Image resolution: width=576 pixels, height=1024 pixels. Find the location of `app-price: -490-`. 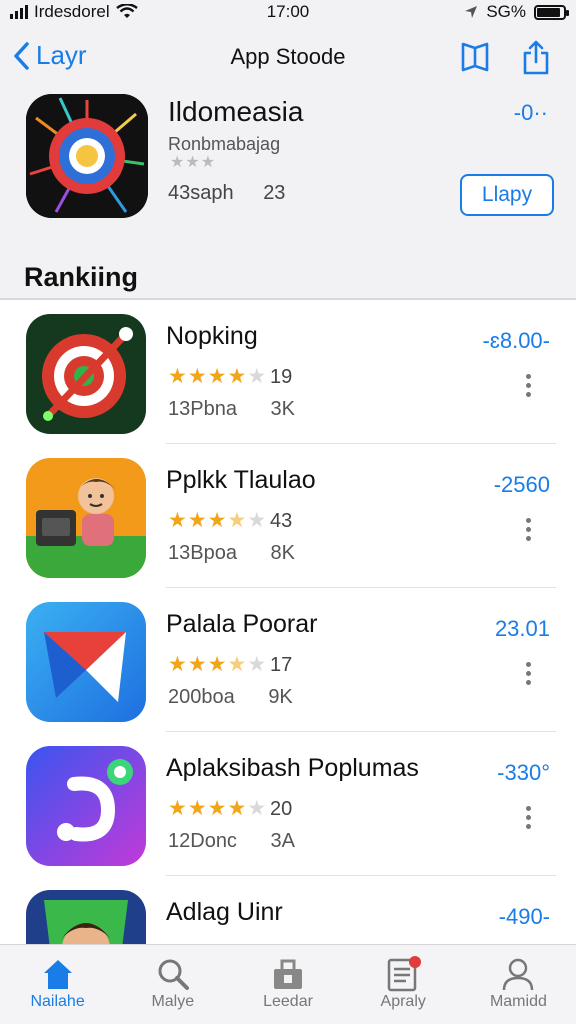

app-price: -490- is located at coordinates (524, 917).